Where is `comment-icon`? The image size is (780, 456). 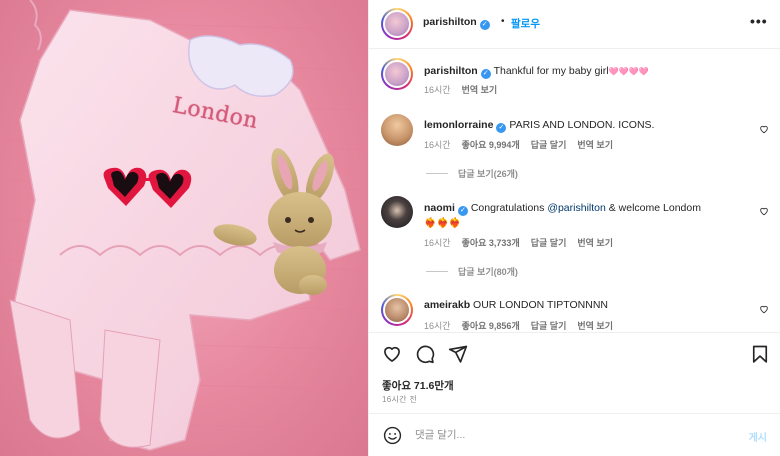 comment-icon is located at coordinates (425, 354).